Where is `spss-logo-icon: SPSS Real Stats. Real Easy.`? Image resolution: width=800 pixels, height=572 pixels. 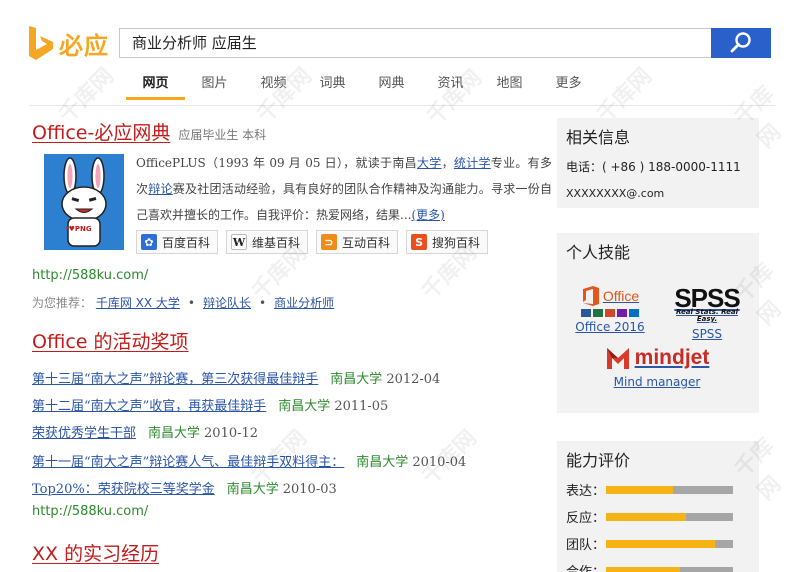
spss-logo-icon: SPSS Real Stats. Real Easy. is located at coordinates (707, 304).